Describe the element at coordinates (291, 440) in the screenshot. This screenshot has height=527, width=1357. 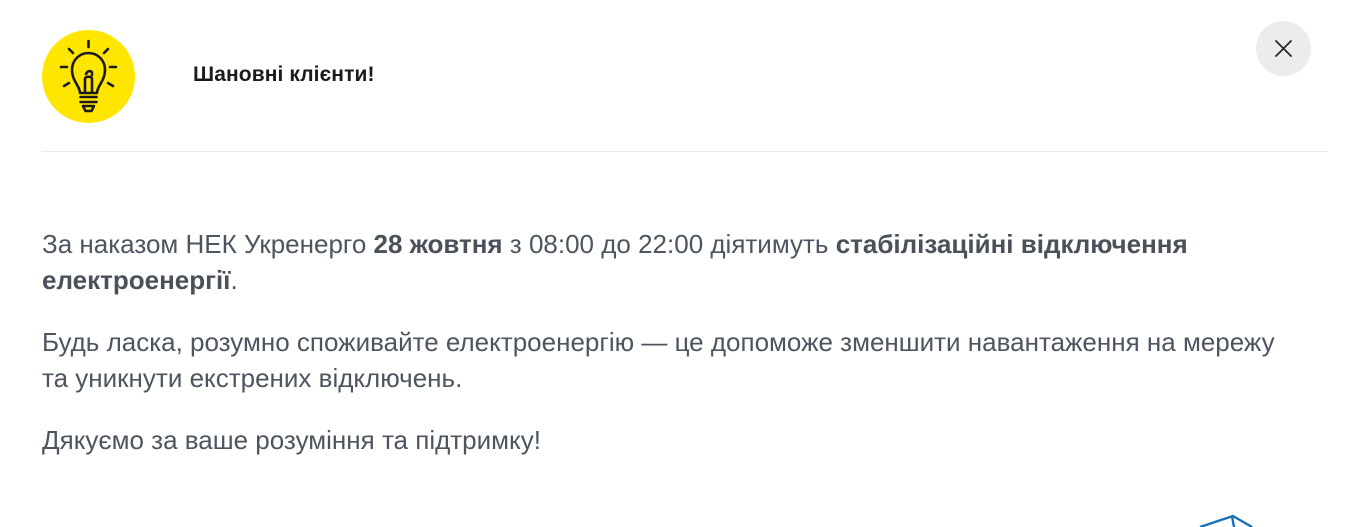
I see `message-paragraph-3: Дякуємо за ваше розуміння та підтримку!` at that location.